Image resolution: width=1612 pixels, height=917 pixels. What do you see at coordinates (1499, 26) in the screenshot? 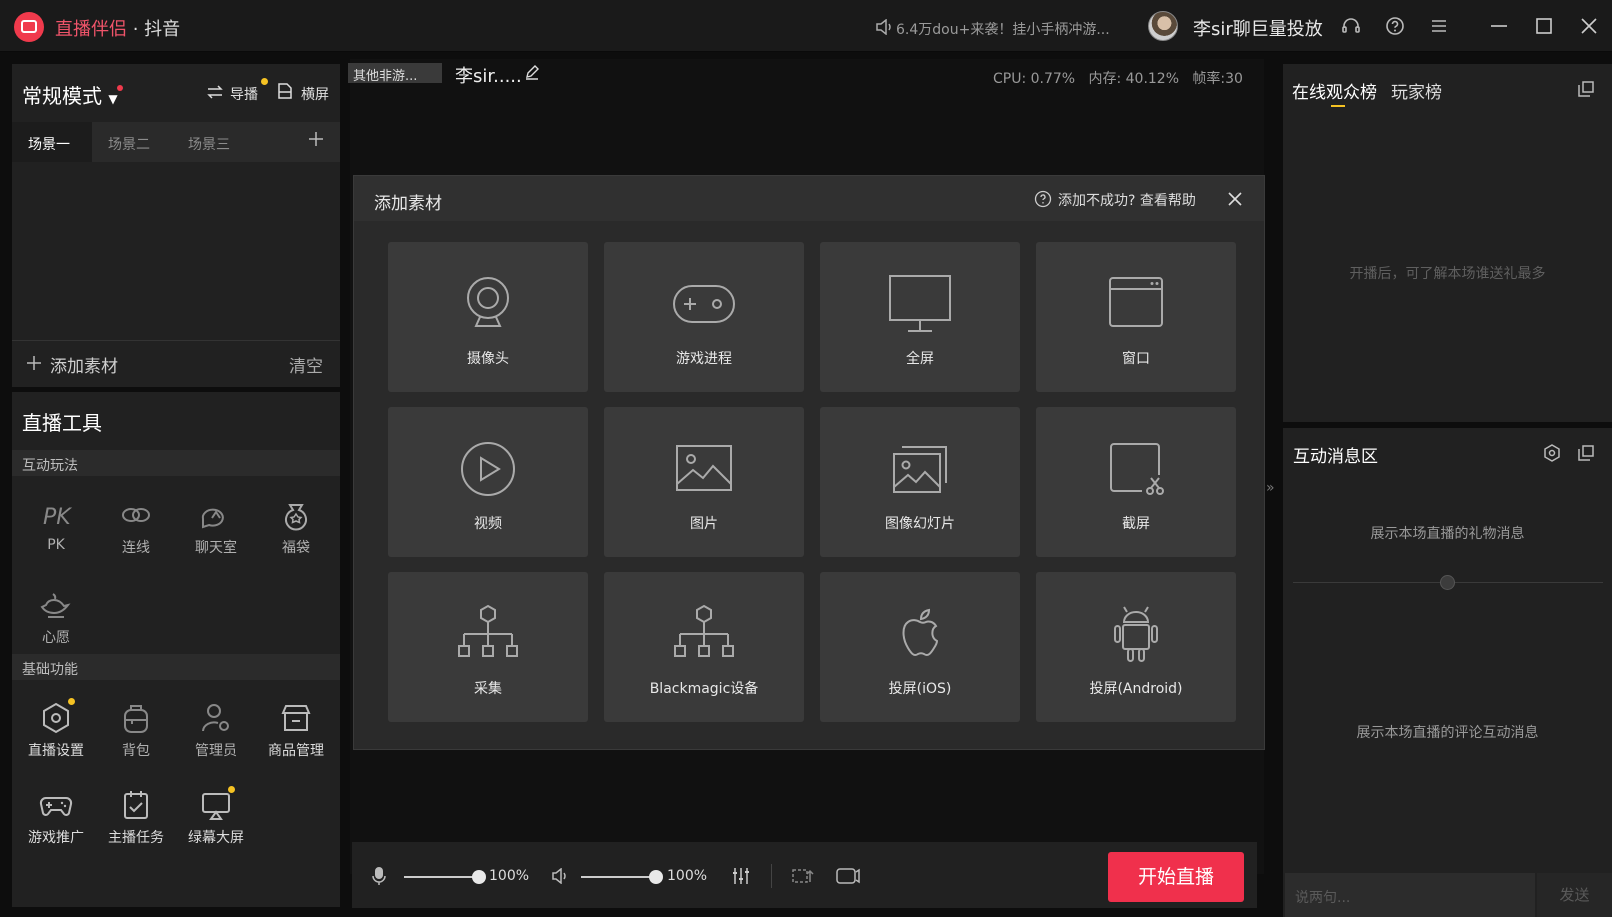
I see `minimize-icon` at bounding box center [1499, 26].